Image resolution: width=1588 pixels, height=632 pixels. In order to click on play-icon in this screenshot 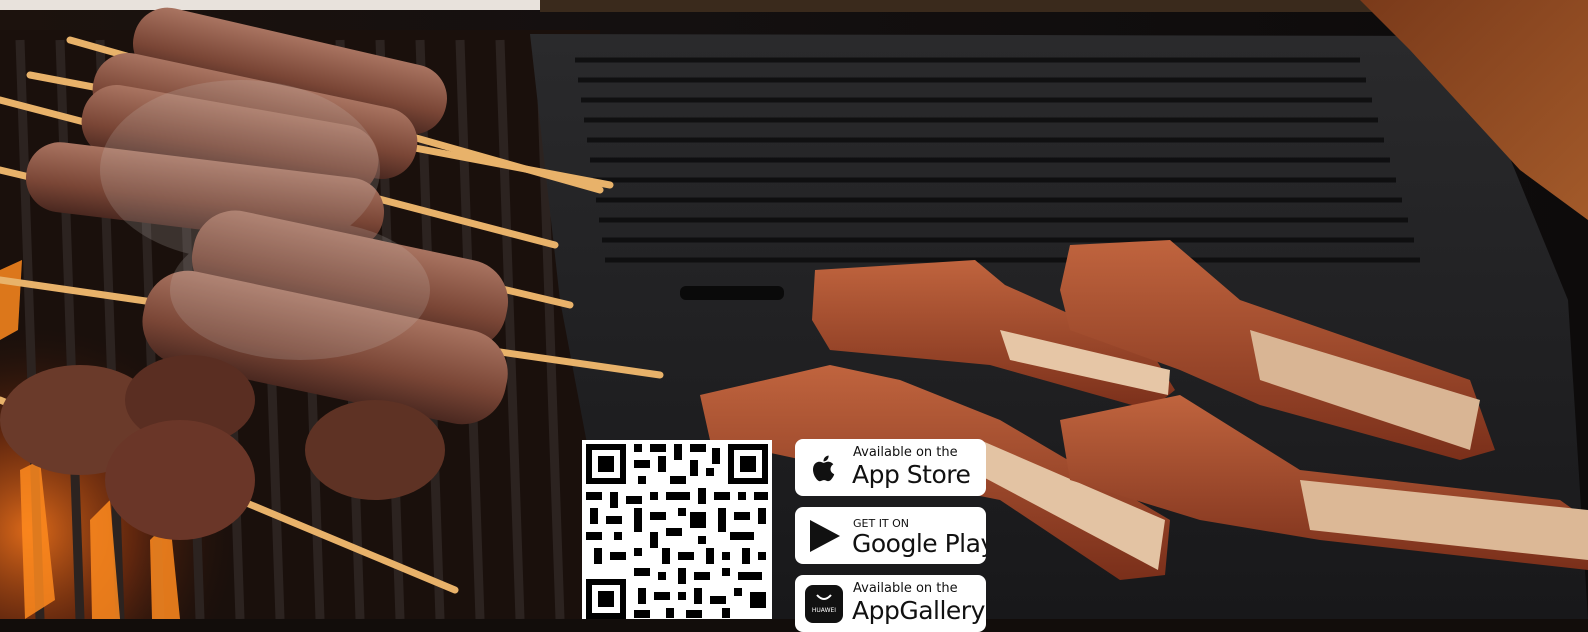, I will do `click(825, 536)`.